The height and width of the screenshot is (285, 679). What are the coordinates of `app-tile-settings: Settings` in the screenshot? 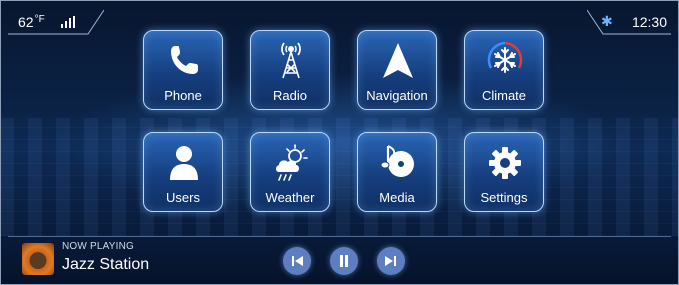 It's located at (504, 172).